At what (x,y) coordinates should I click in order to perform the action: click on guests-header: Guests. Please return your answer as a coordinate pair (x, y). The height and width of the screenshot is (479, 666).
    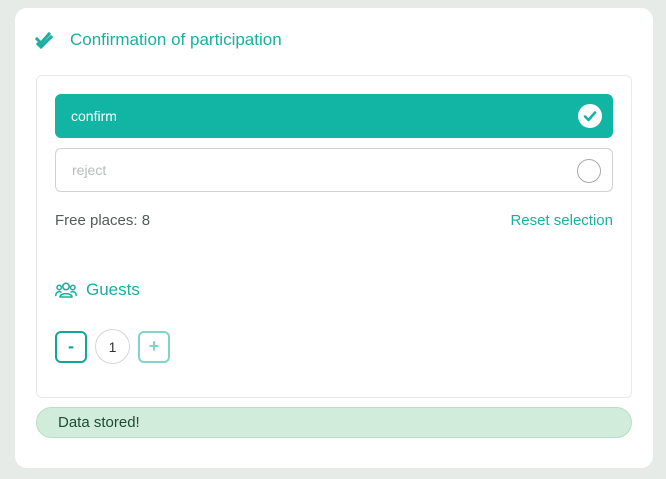
    Looking at the image, I should click on (97, 290).